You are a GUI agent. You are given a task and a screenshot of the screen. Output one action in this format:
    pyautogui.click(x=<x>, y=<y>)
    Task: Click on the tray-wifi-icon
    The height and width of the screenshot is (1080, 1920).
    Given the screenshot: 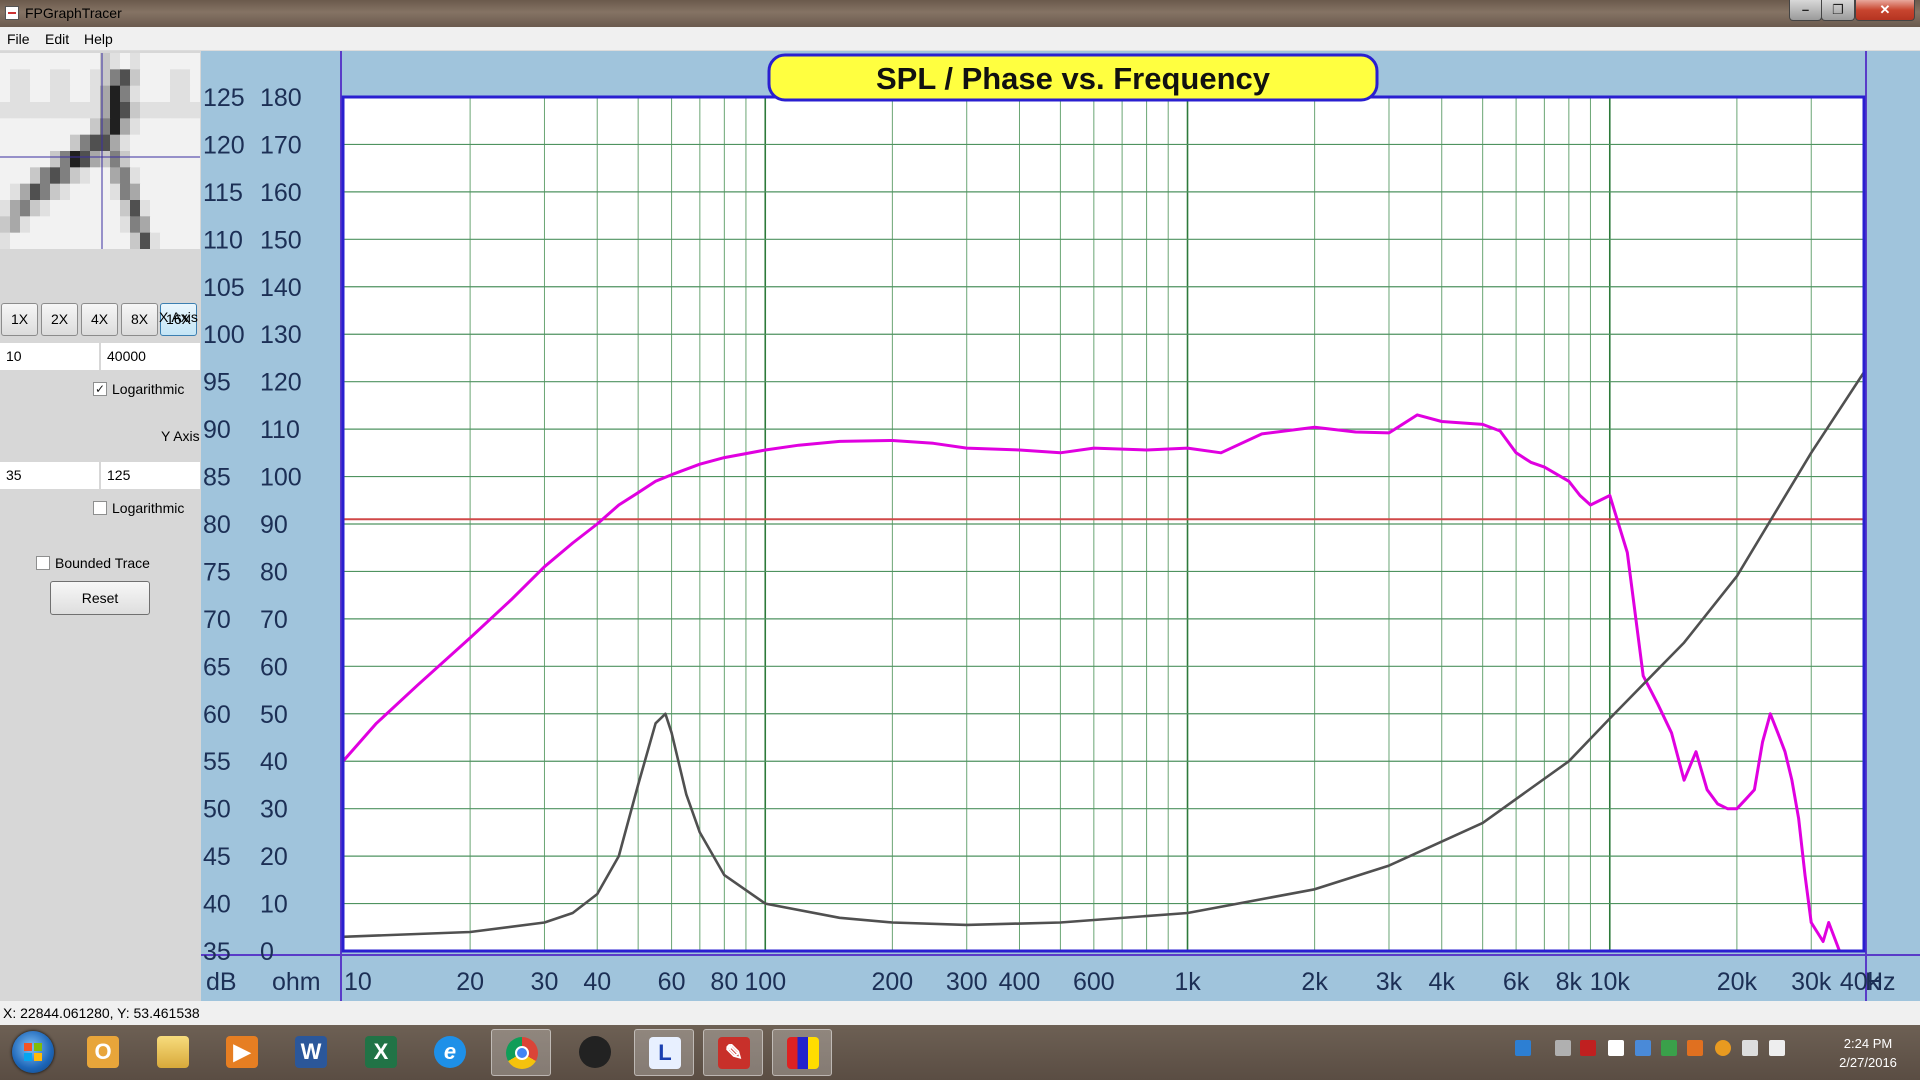 What is the action you would take?
    pyautogui.click(x=1563, y=1048)
    